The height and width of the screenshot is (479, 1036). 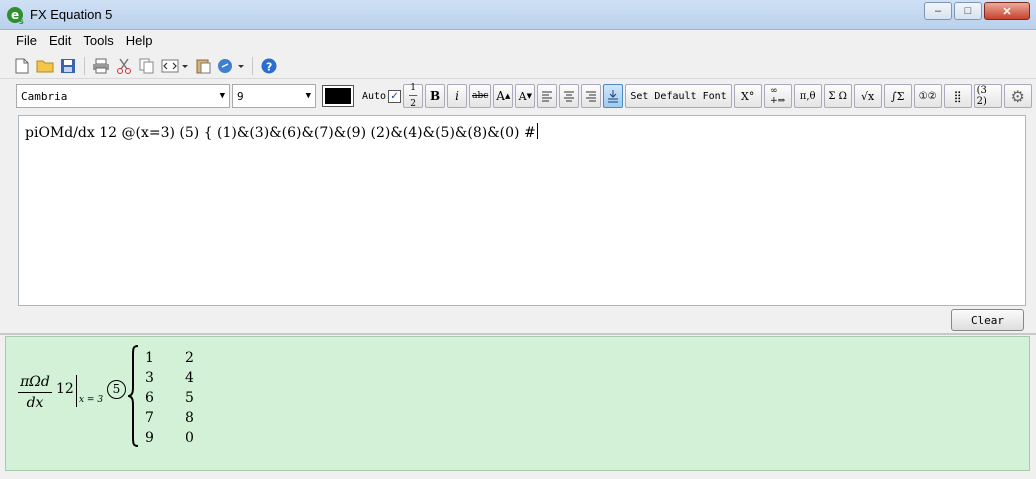 What do you see at coordinates (537, 131) in the screenshot?
I see `text-caret` at bounding box center [537, 131].